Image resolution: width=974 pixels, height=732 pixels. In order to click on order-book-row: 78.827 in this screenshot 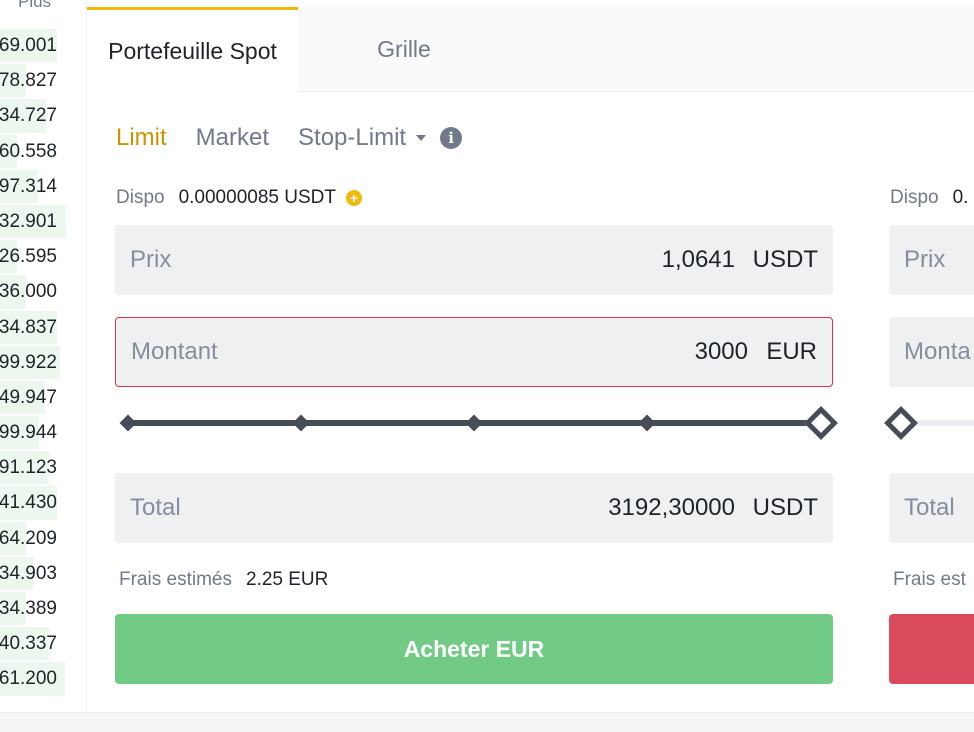, I will do `click(43, 80)`.